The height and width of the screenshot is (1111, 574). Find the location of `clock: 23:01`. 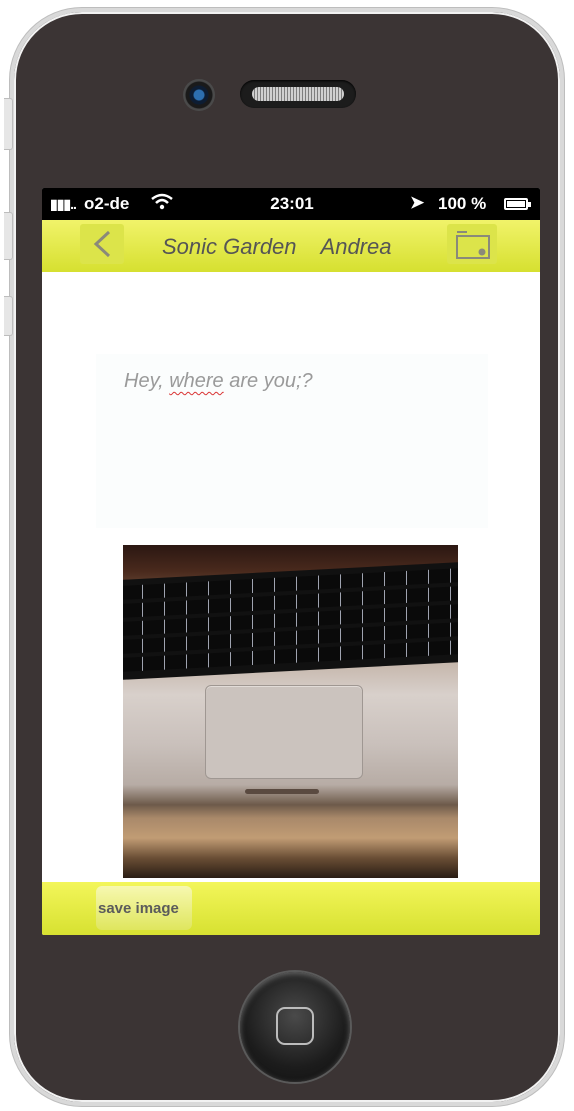

clock: 23:01 is located at coordinates (292, 203).